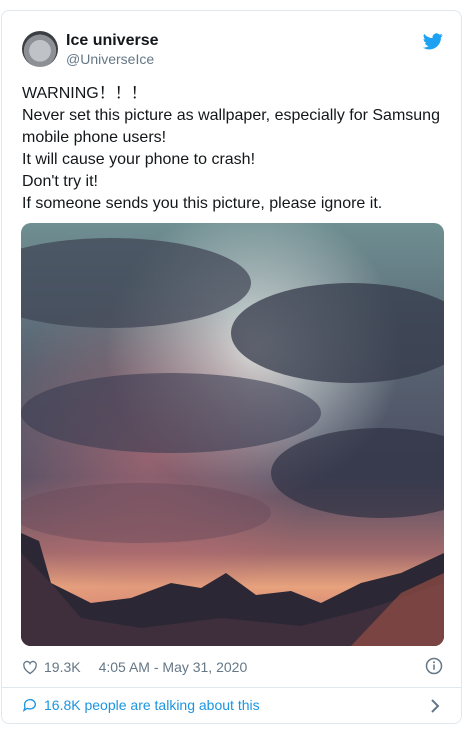 The image size is (465, 734). I want to click on tweet-meta: 19.3K 4:05 AM - May 31, 2020, so click(134, 667).